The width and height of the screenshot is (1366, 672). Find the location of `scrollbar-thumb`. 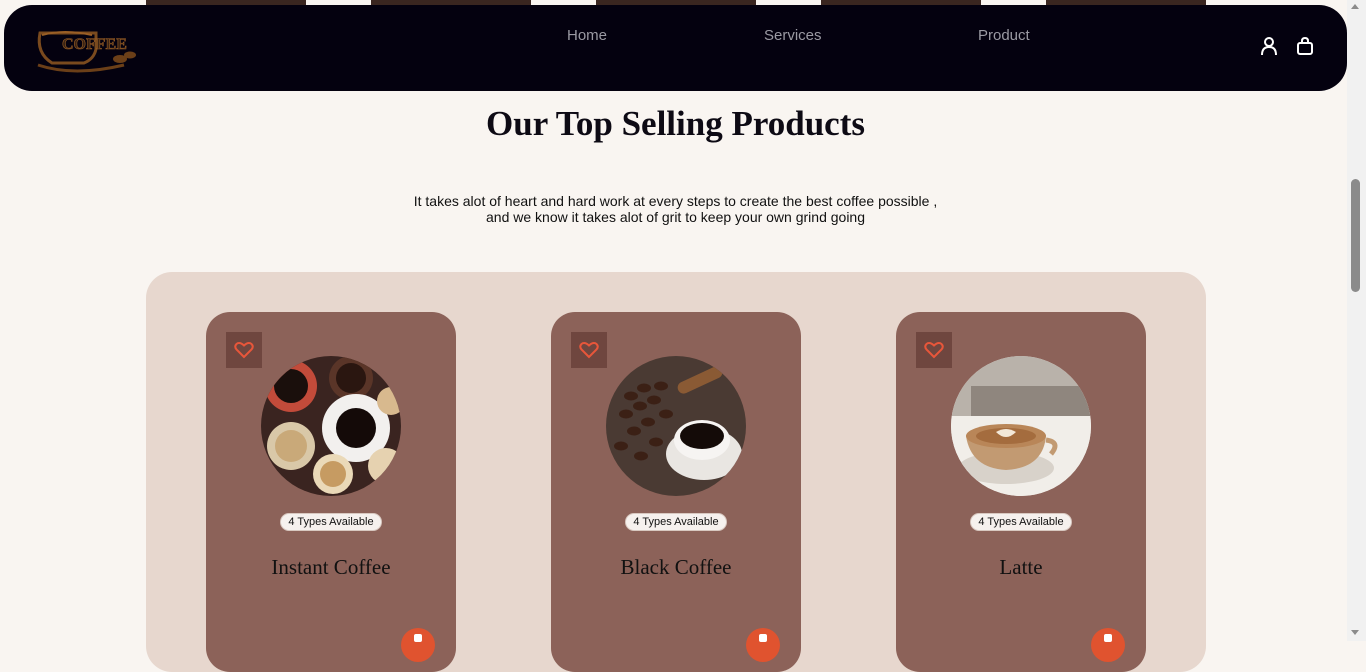

scrollbar-thumb is located at coordinates (1355, 235).